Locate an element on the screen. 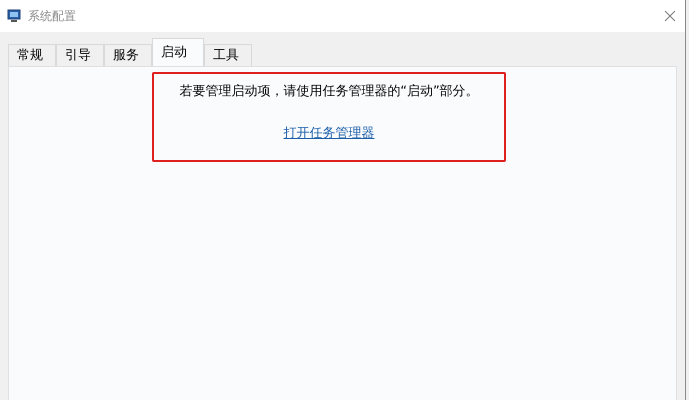 The width and height of the screenshot is (689, 400). tab: 启动 is located at coordinates (178, 52).